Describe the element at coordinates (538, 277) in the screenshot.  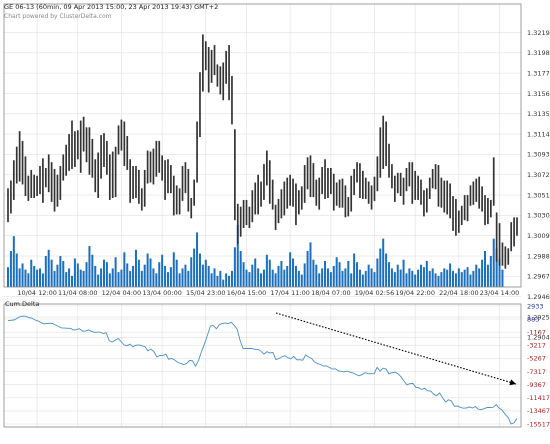
I see `price-tick-label: 1.2967` at that location.